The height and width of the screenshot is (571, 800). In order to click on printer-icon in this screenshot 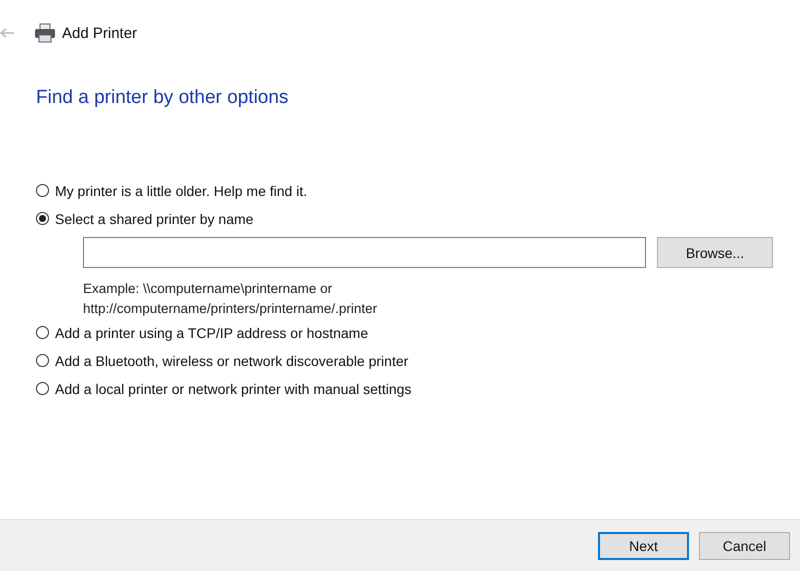, I will do `click(45, 33)`.